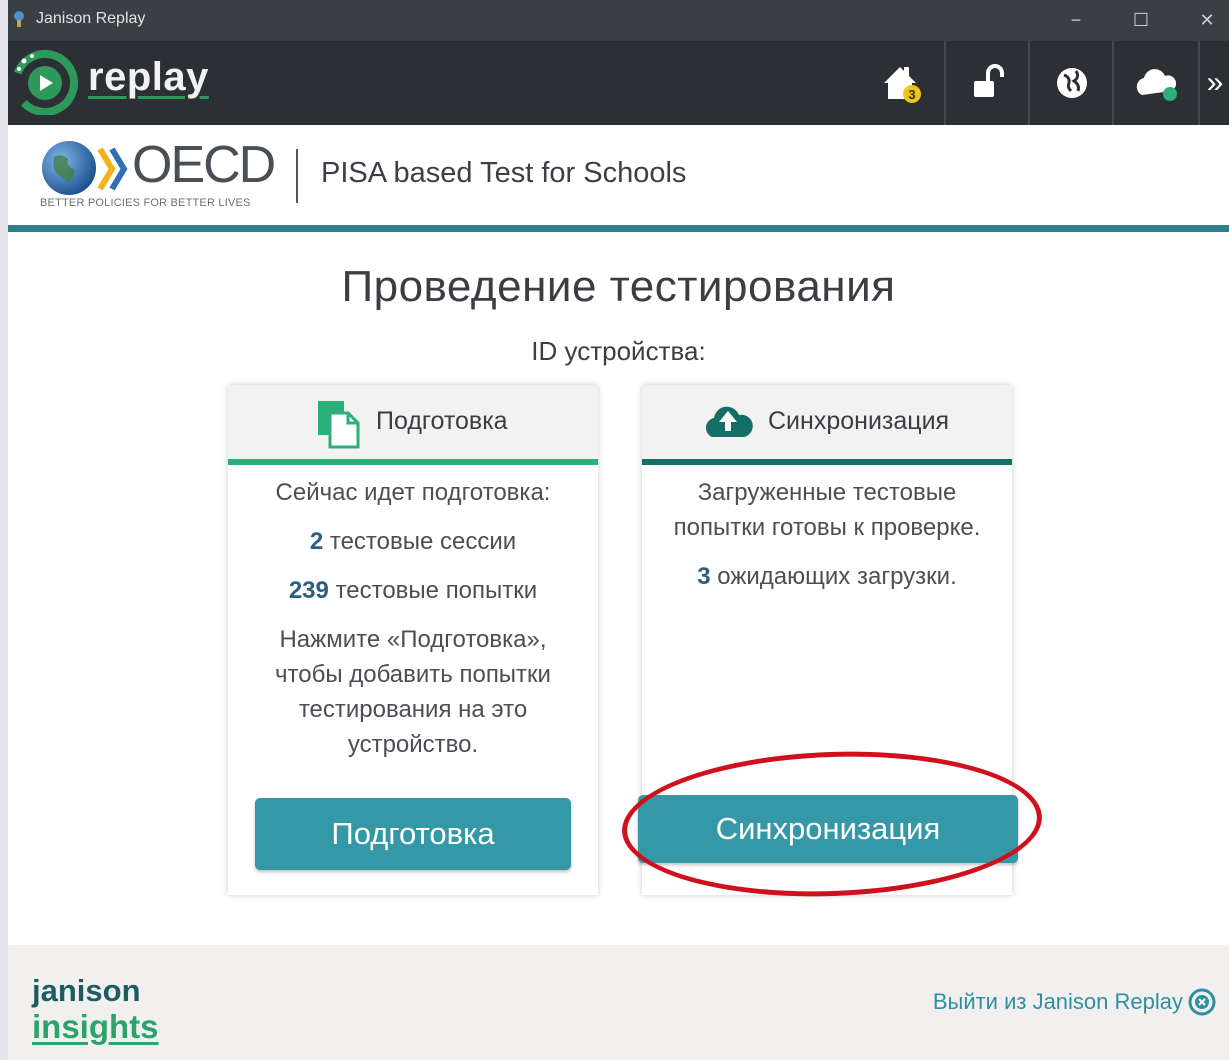 The width and height of the screenshot is (1229, 1060). What do you see at coordinates (1076, 20) in the screenshot?
I see `minimize-button: −` at bounding box center [1076, 20].